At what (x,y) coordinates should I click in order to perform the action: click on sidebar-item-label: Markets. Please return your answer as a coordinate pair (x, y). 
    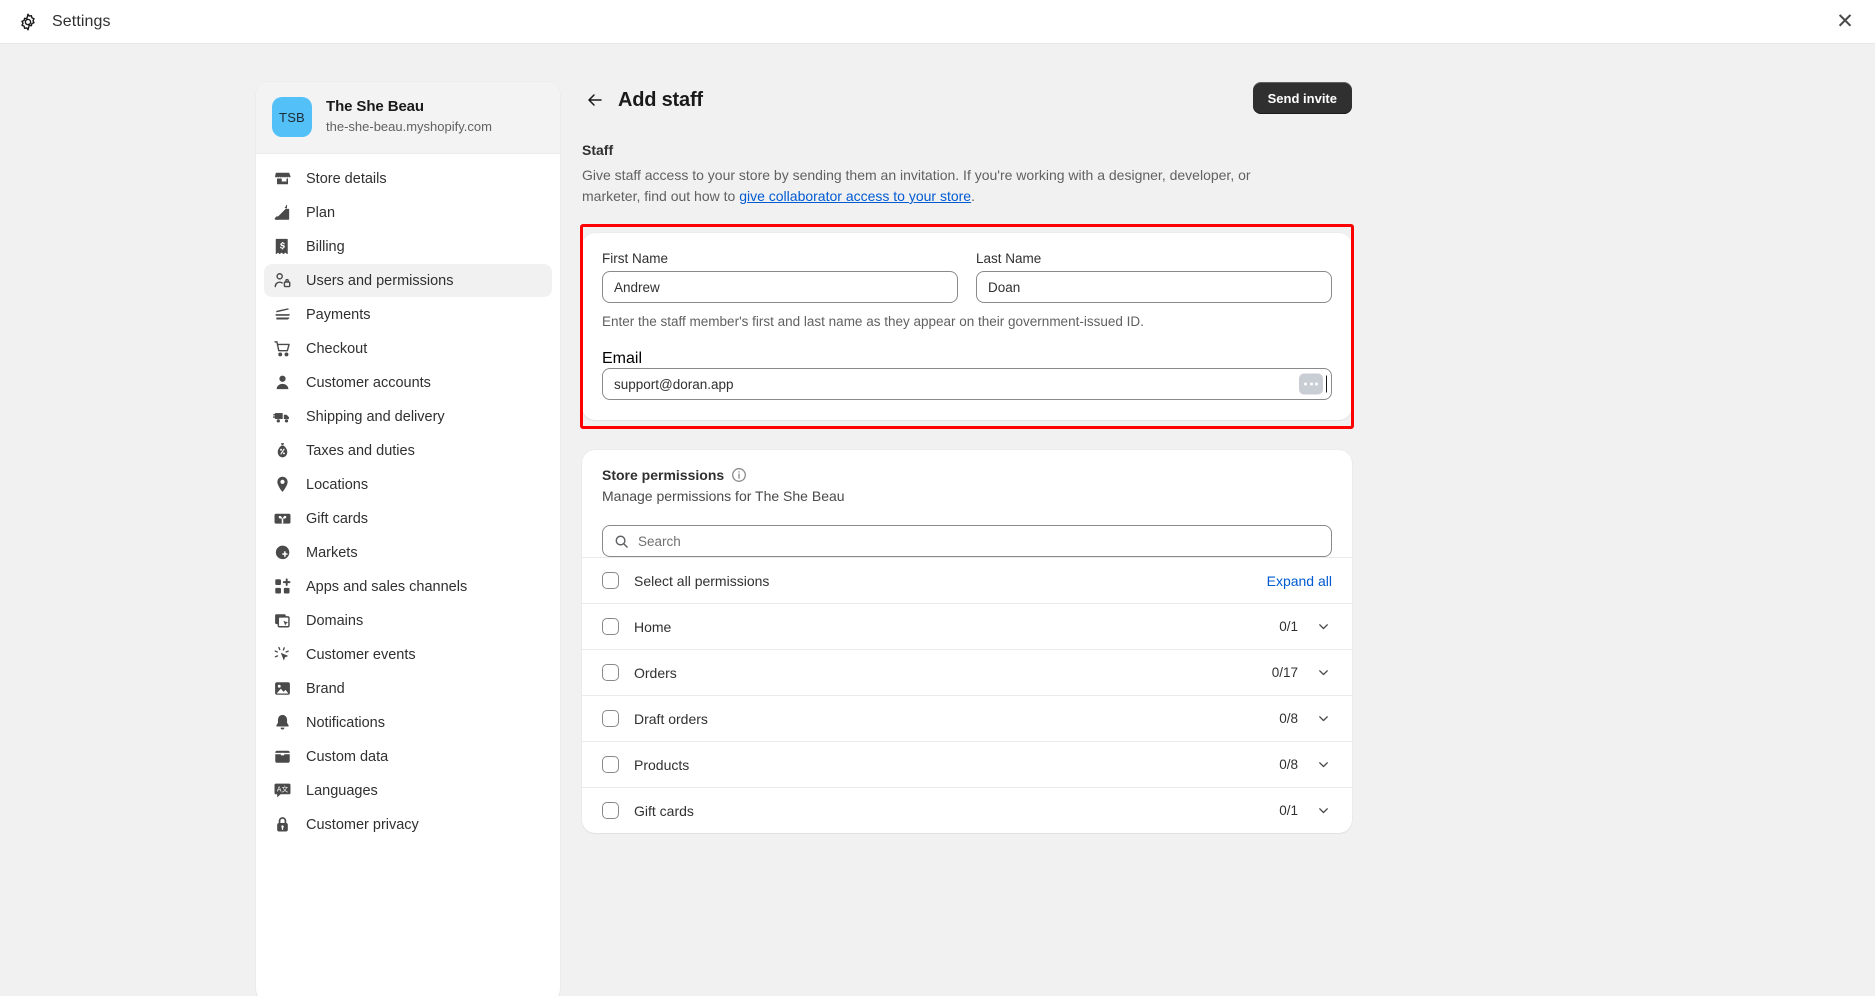
    Looking at the image, I should click on (332, 552).